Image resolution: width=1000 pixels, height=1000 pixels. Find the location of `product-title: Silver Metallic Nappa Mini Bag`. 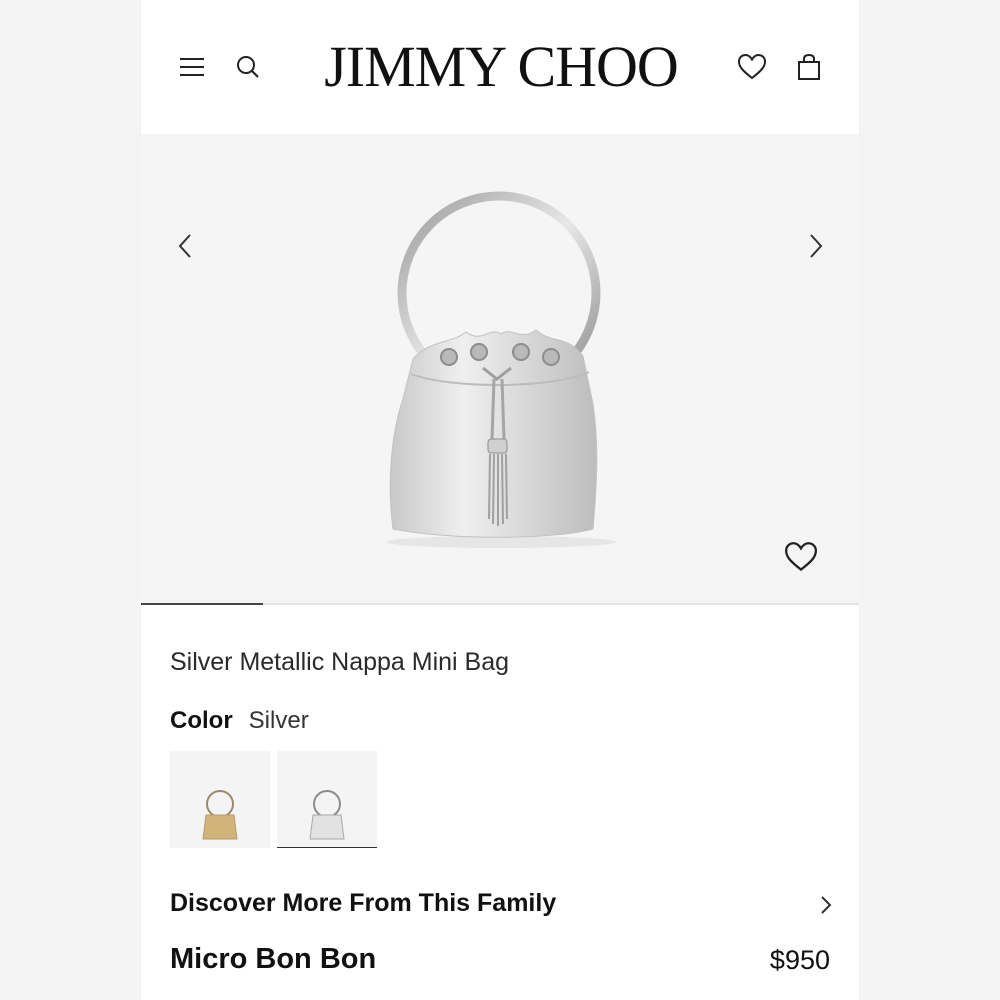

product-title: Silver Metallic Nappa Mini Bag is located at coordinates (340, 662).